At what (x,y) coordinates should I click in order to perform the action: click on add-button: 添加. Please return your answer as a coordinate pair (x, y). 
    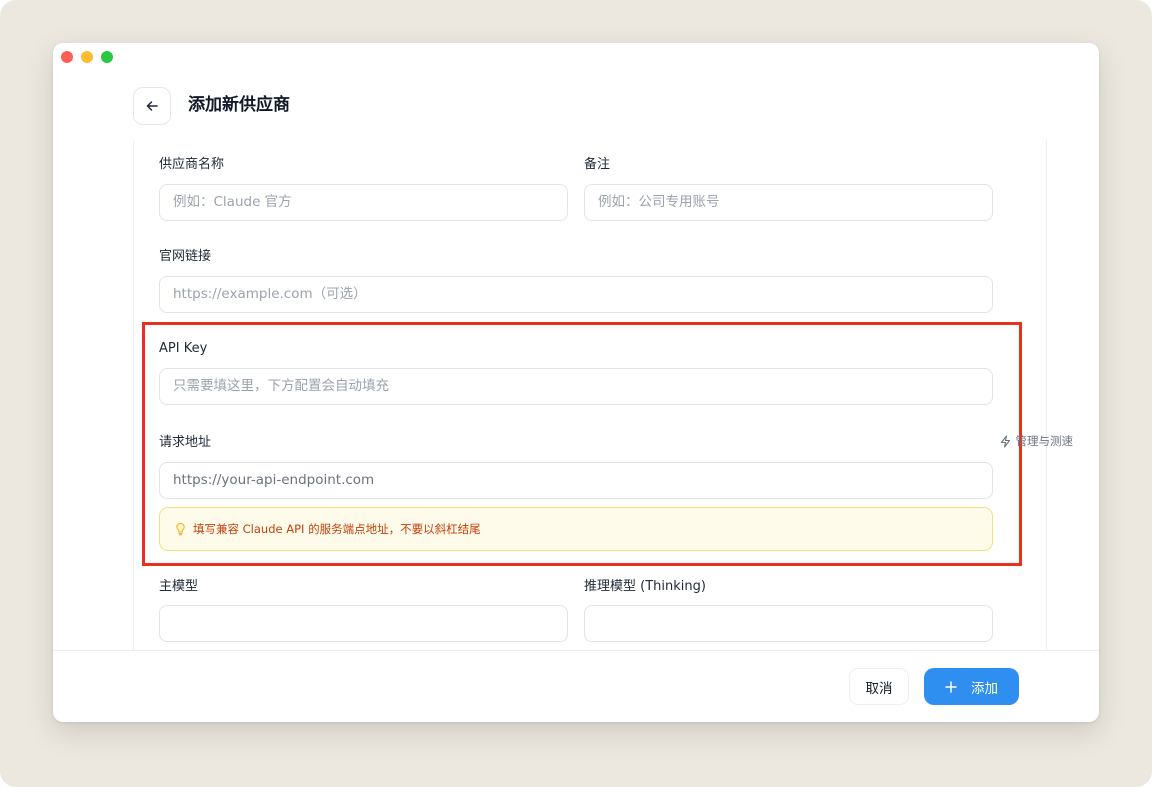
    Looking at the image, I should click on (971, 686).